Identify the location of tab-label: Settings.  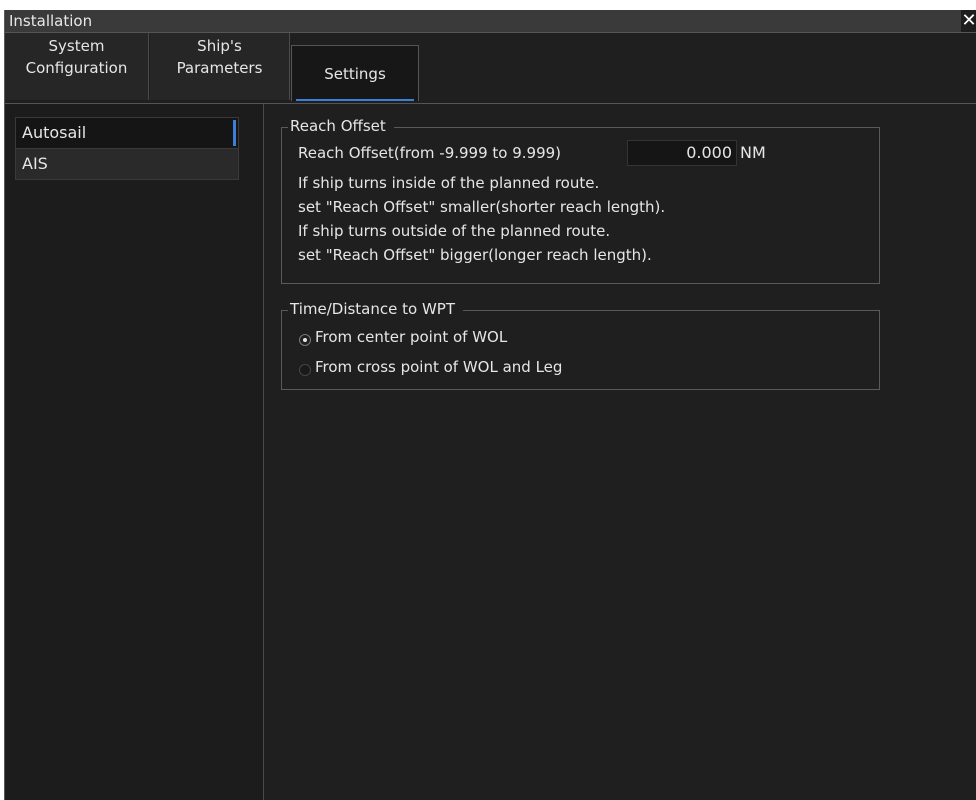
(355, 74).